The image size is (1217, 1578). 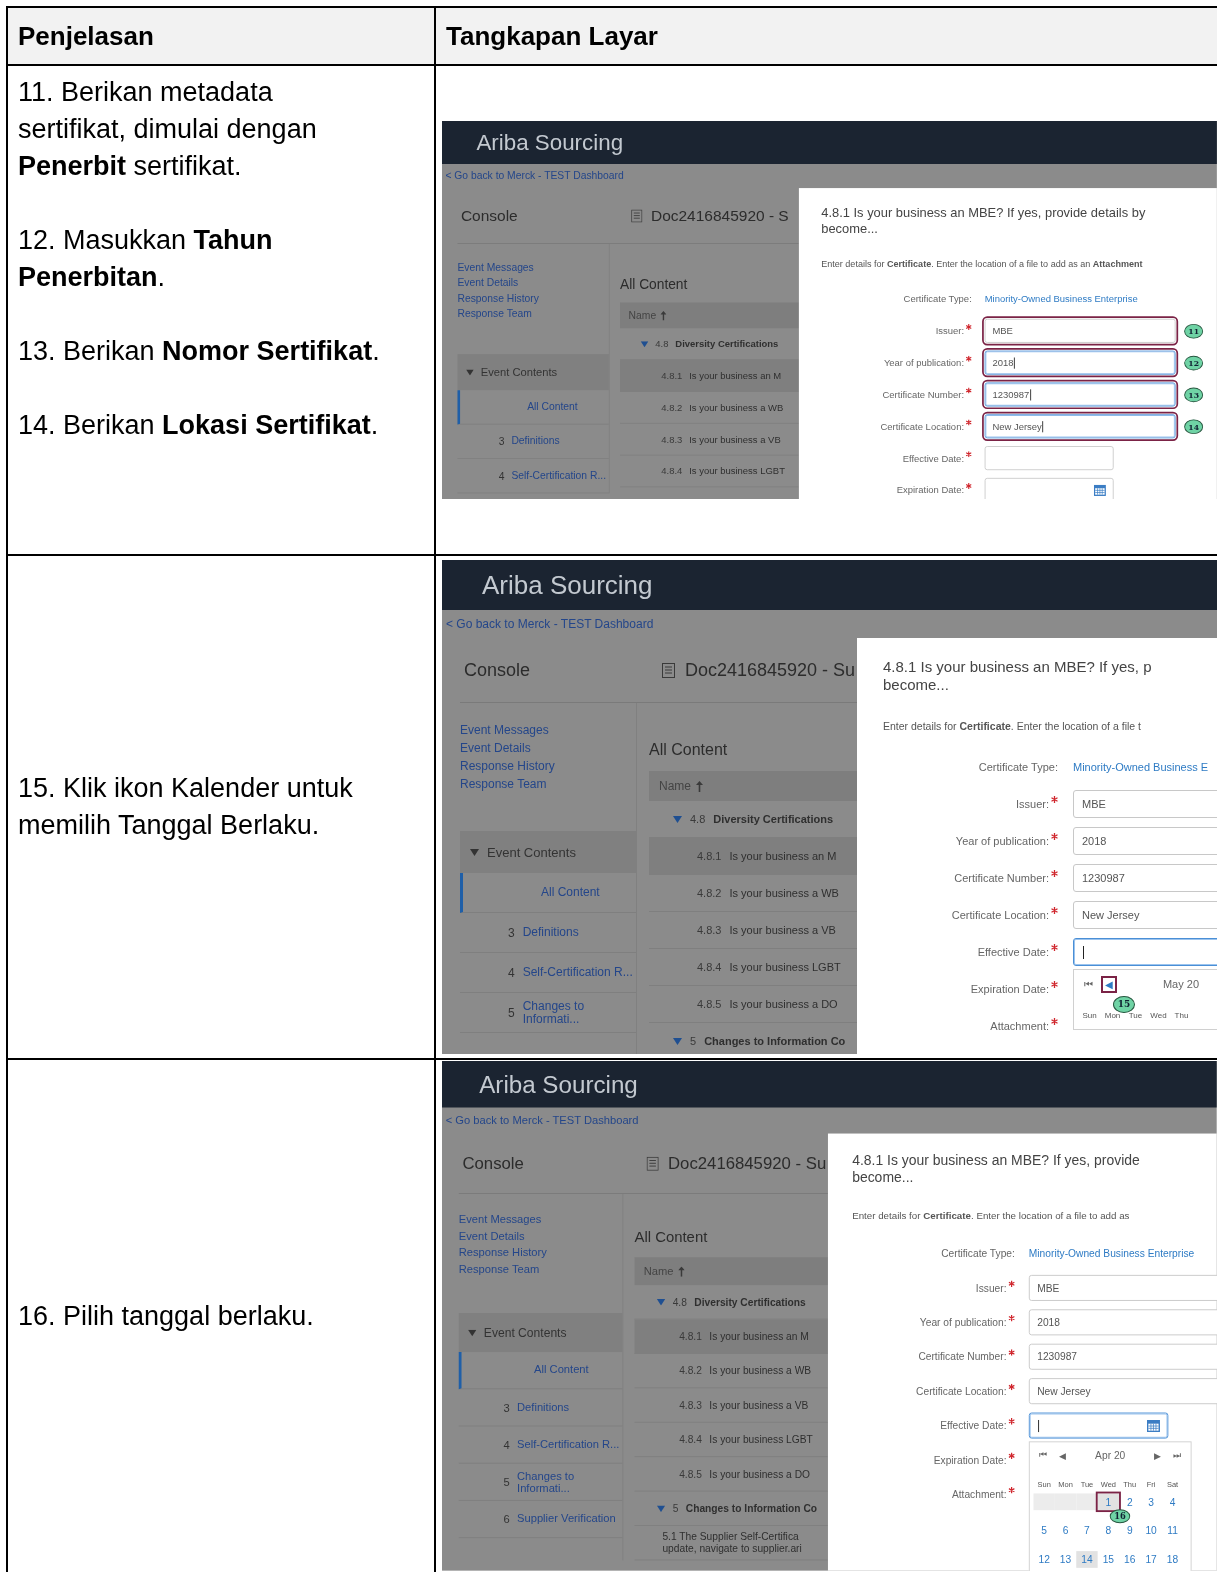 I want to click on calendar-day: 6, so click(x=1065, y=1531).